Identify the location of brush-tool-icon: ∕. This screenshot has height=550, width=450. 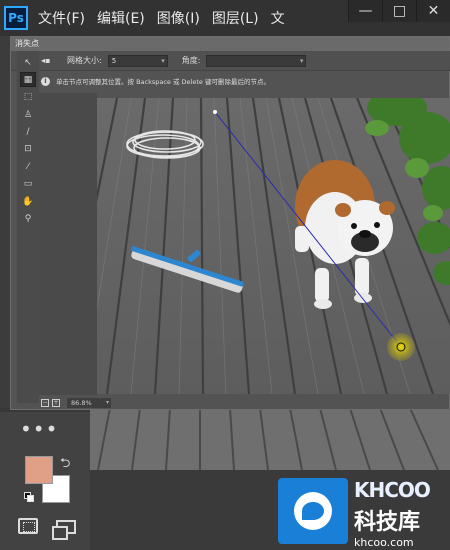
(28, 131).